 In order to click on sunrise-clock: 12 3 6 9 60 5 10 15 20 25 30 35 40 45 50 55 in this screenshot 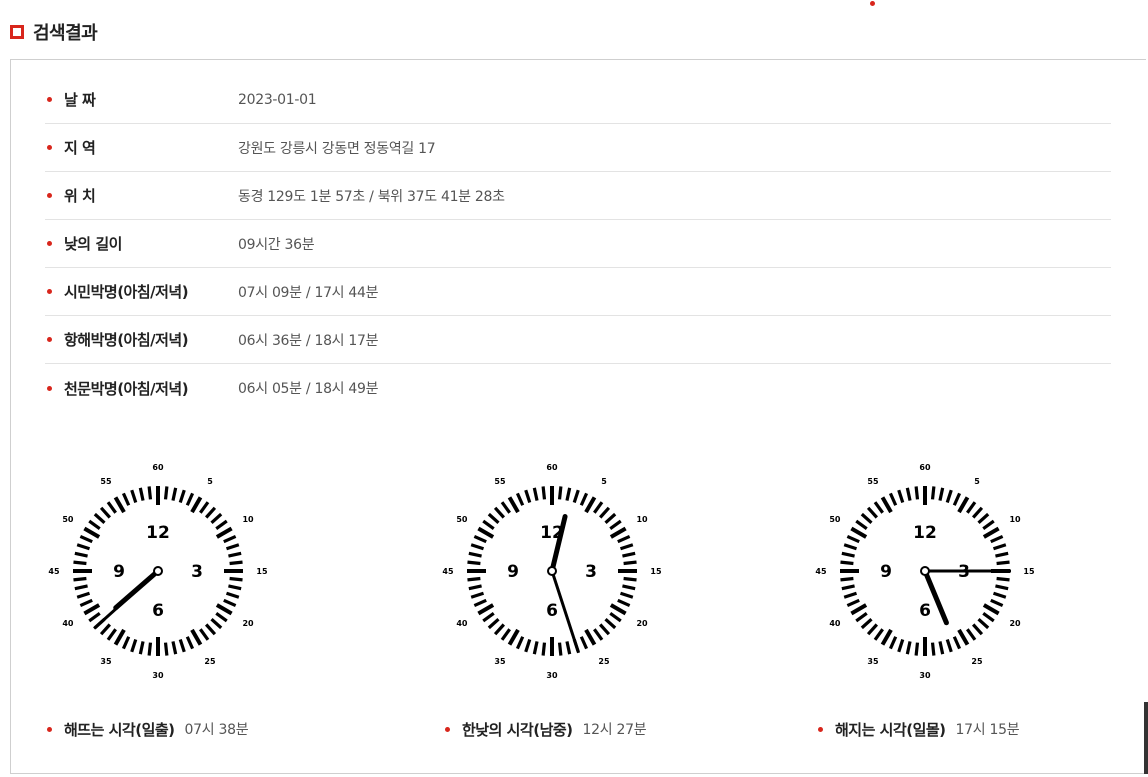, I will do `click(158, 571)`.